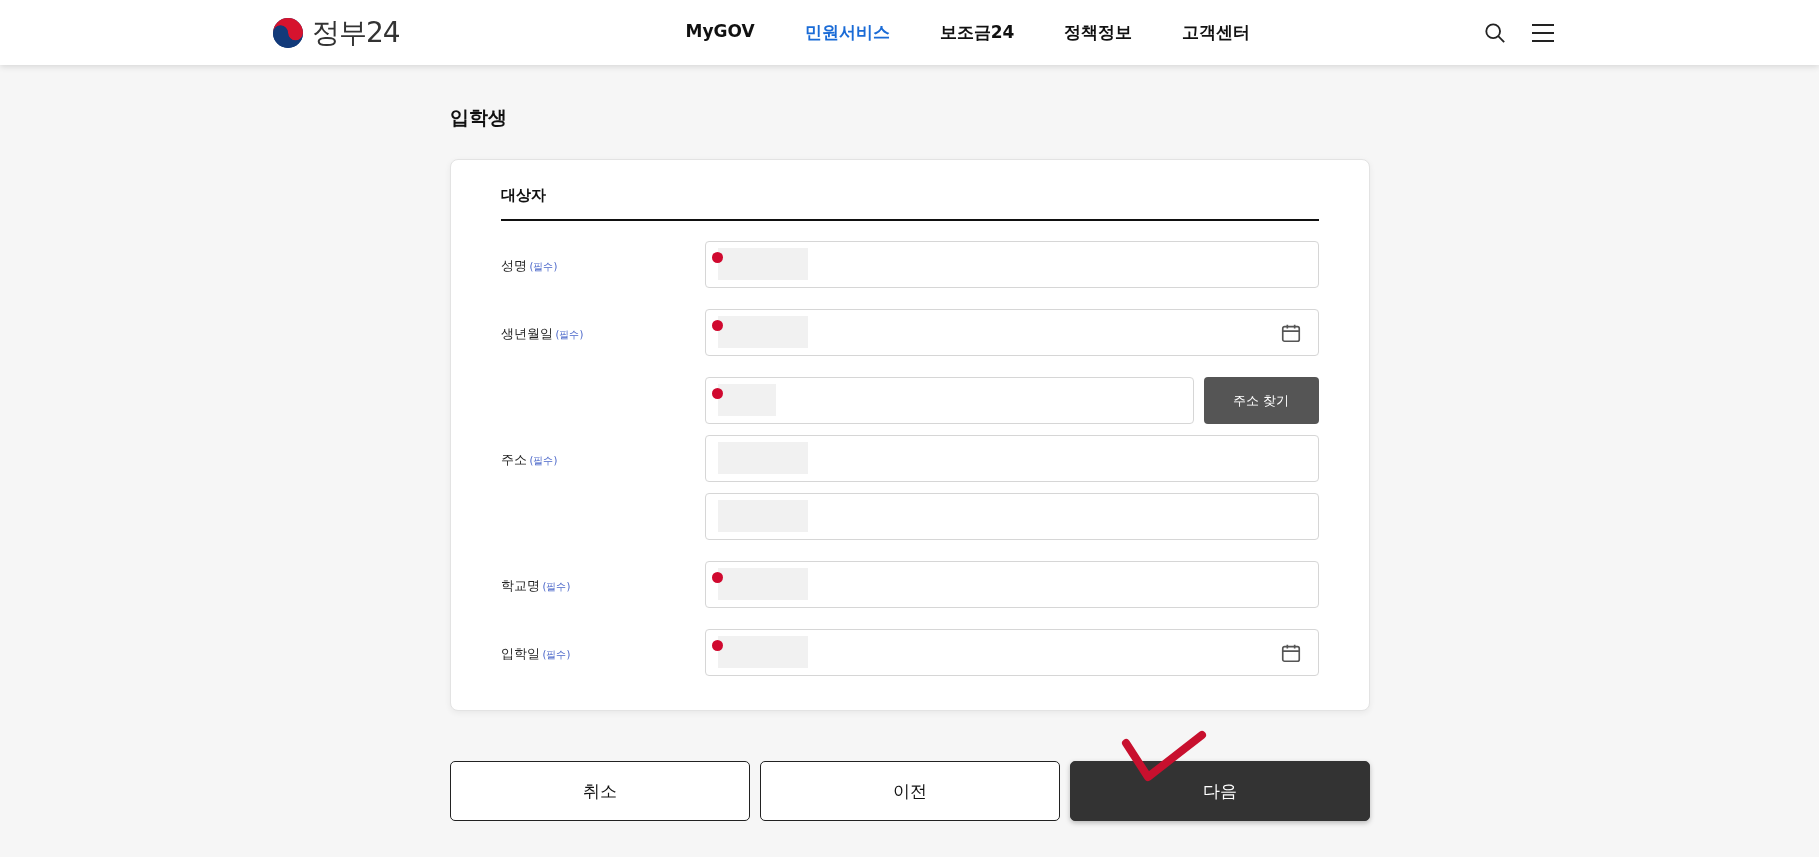 The width and height of the screenshot is (1819, 857). What do you see at coordinates (1261, 400) in the screenshot?
I see `address-search-button: 주소 찾기` at bounding box center [1261, 400].